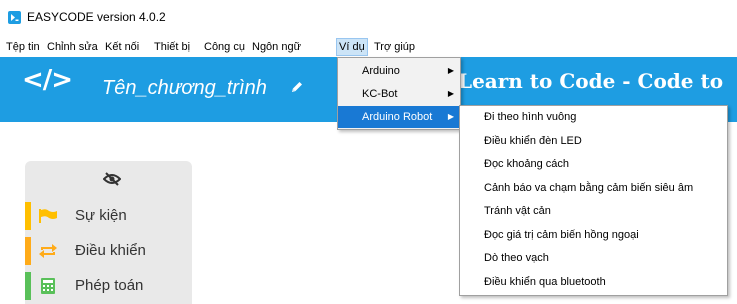 Image resolution: width=737 pixels, height=304 pixels. Describe the element at coordinates (526, 164) in the screenshot. I see `example-item: Đọc khoảng cách` at that location.